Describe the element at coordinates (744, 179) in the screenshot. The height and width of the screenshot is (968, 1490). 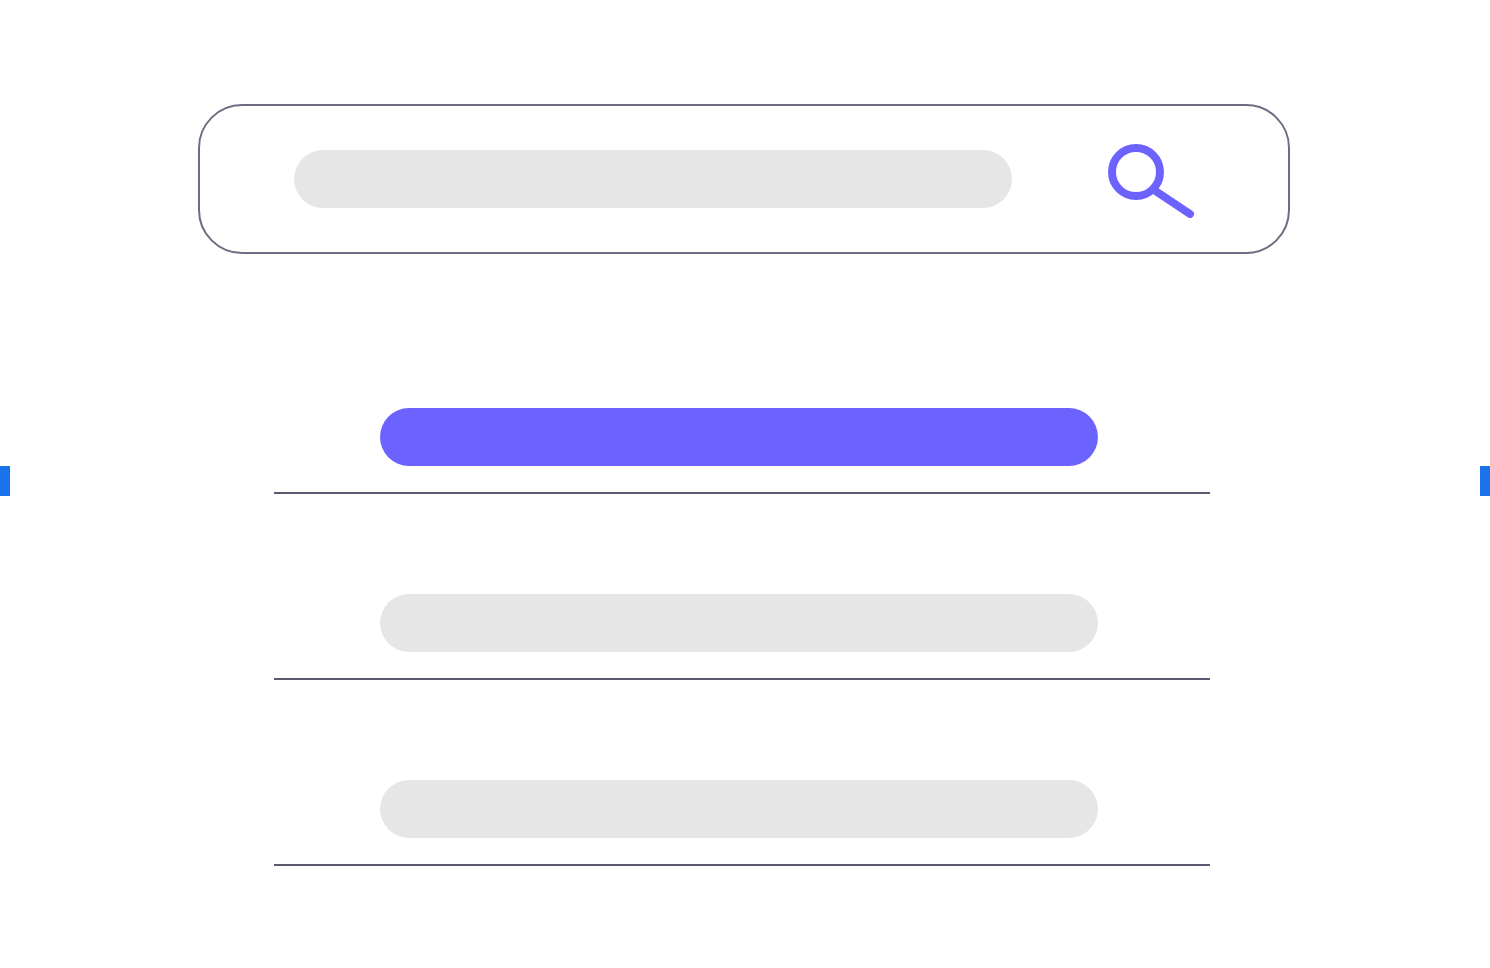
I see `search-field` at that location.